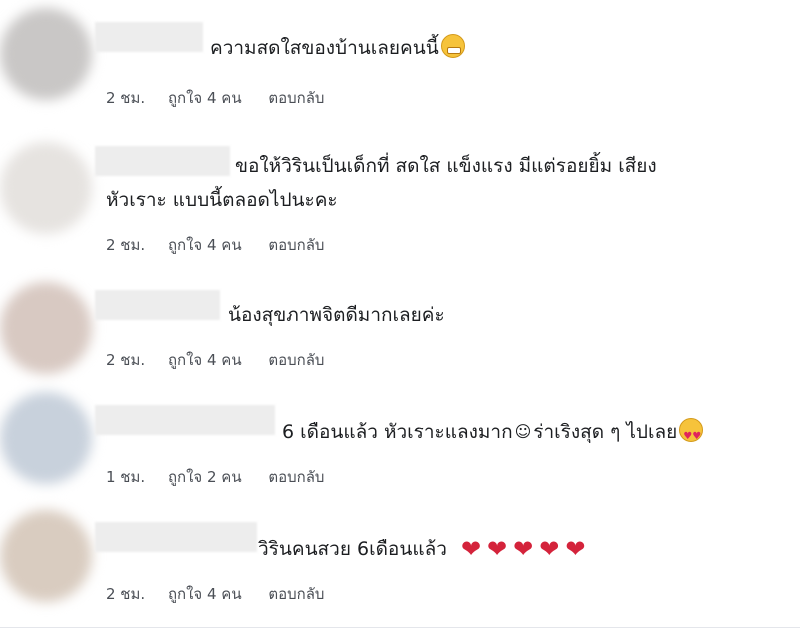 This screenshot has width=800, height=635. I want to click on hearts: ❤ ❤ ❤ ❤ ❤, so click(526, 549).